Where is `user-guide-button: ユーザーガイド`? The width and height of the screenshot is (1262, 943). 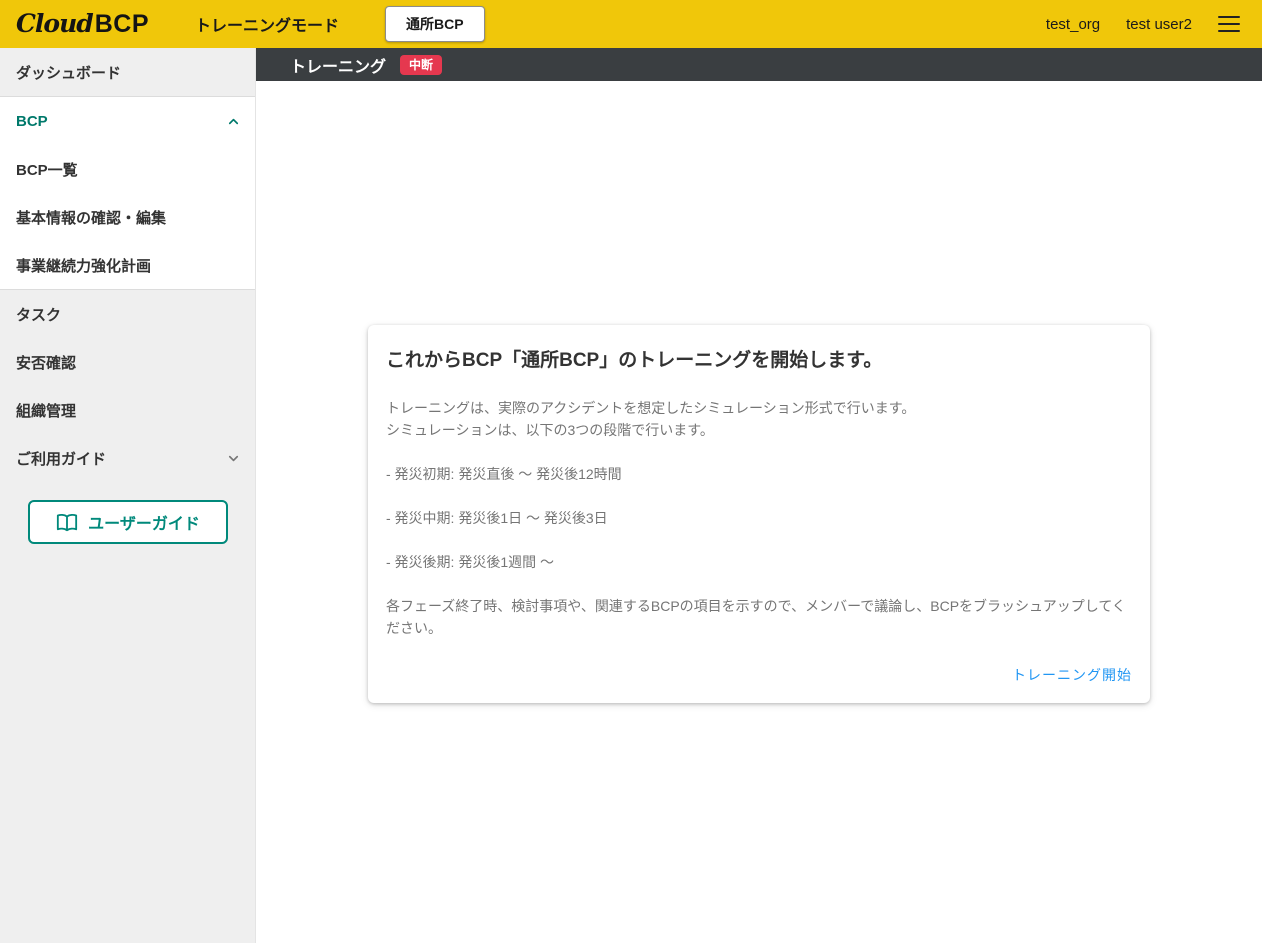
user-guide-button: ユーザーガイド is located at coordinates (128, 522).